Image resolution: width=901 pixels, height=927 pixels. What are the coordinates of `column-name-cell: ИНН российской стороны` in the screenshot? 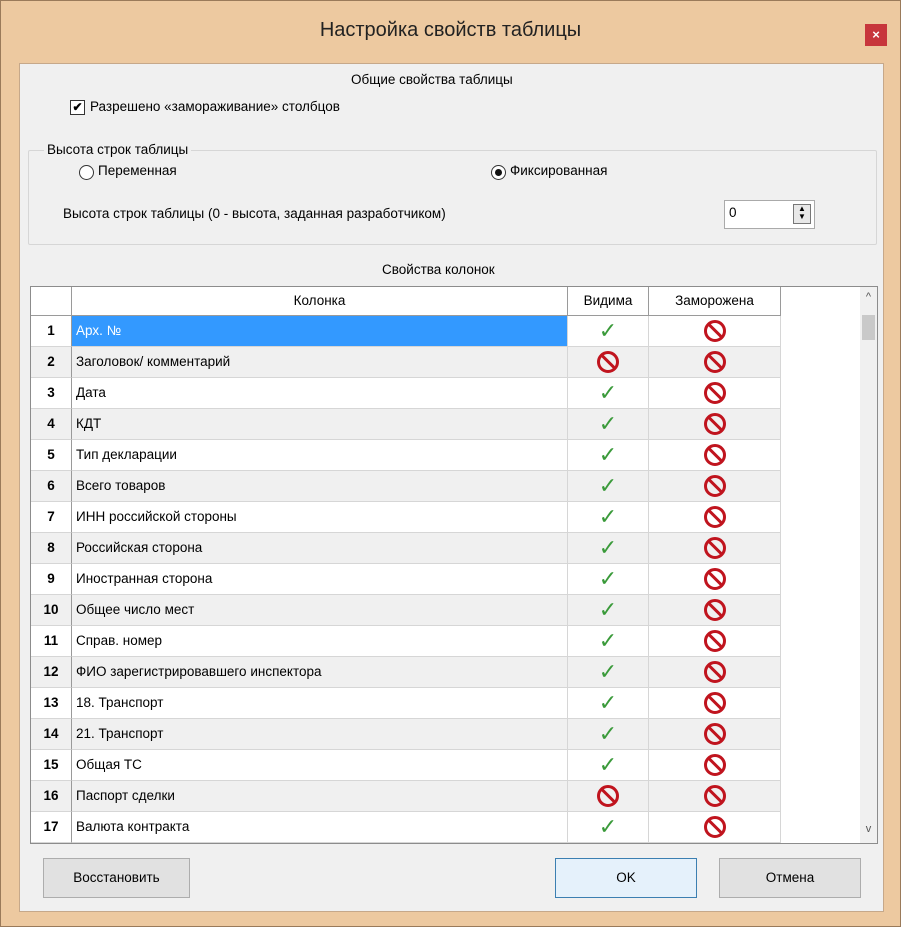 It's located at (320, 517).